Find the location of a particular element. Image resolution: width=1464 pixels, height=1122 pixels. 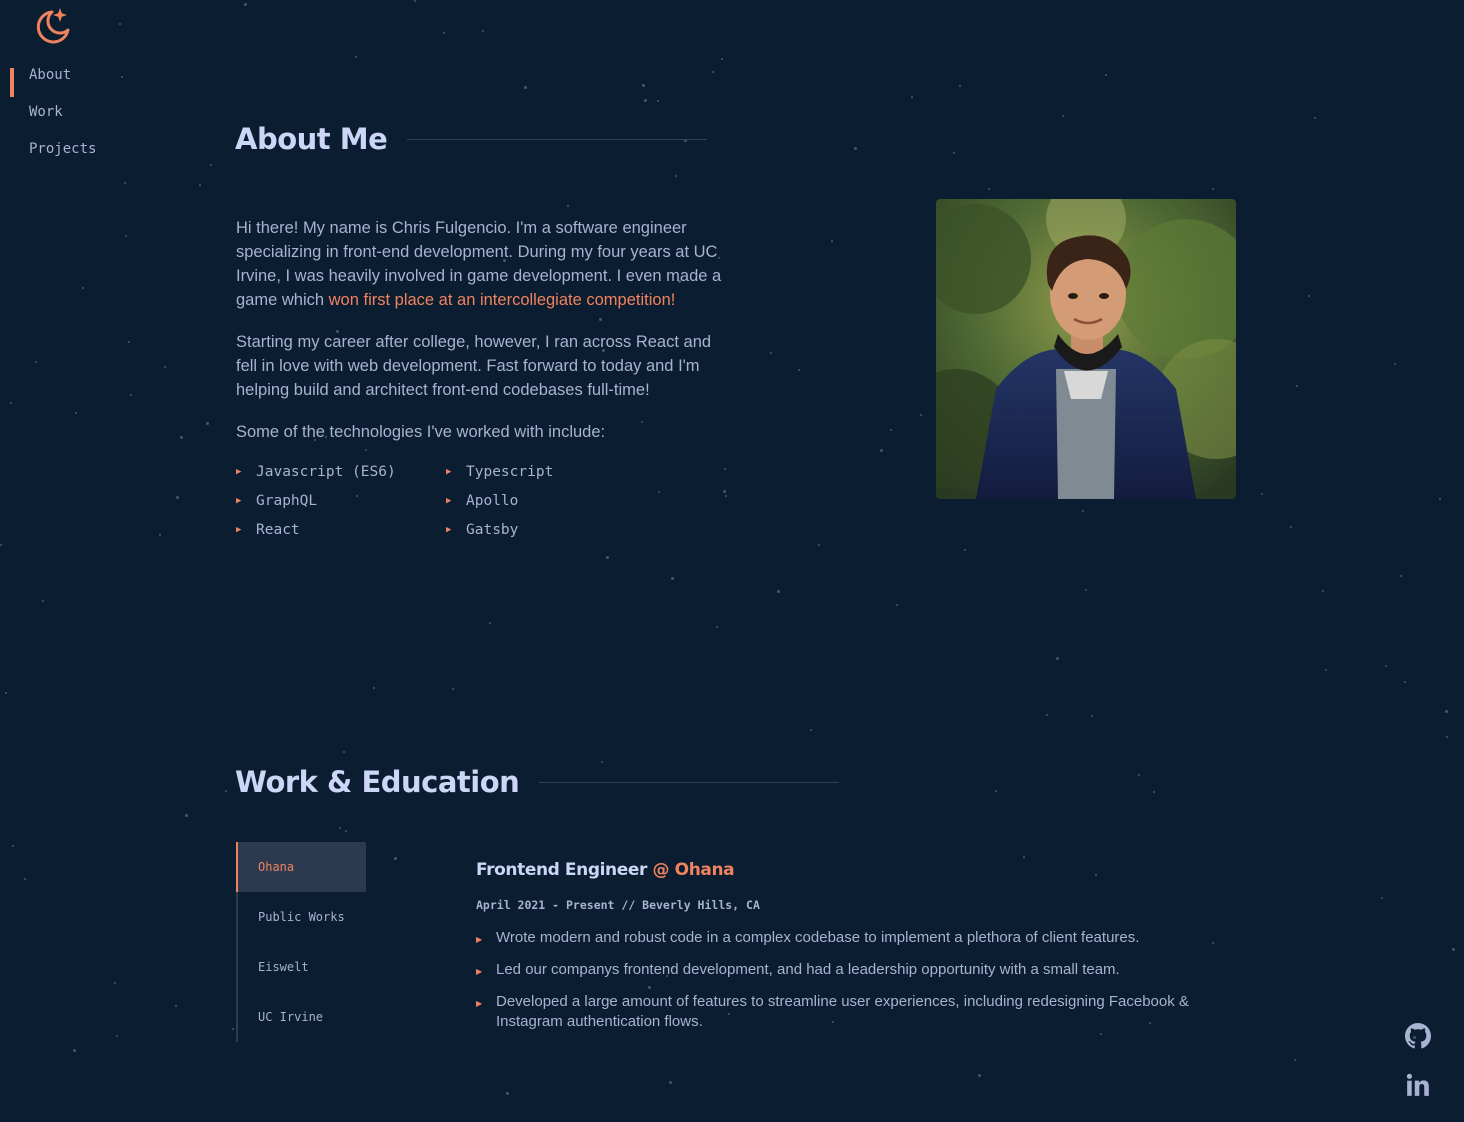

tab-ohana: Ohana is located at coordinates (301, 867).